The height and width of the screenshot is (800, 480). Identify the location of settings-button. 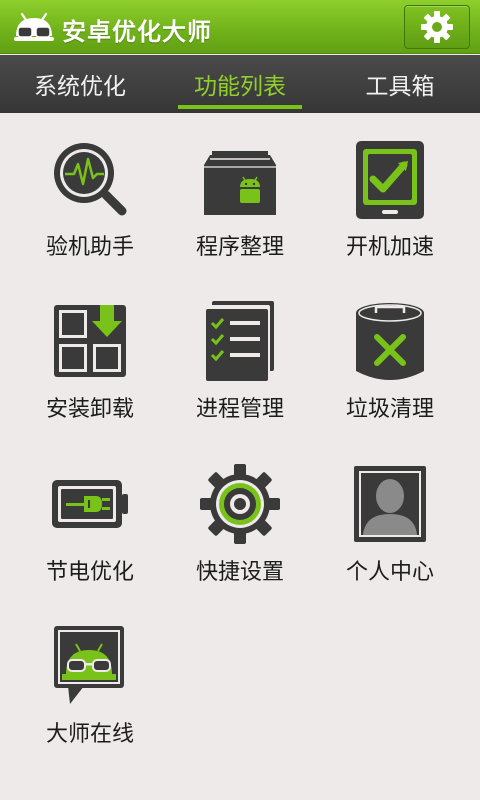
(437, 27).